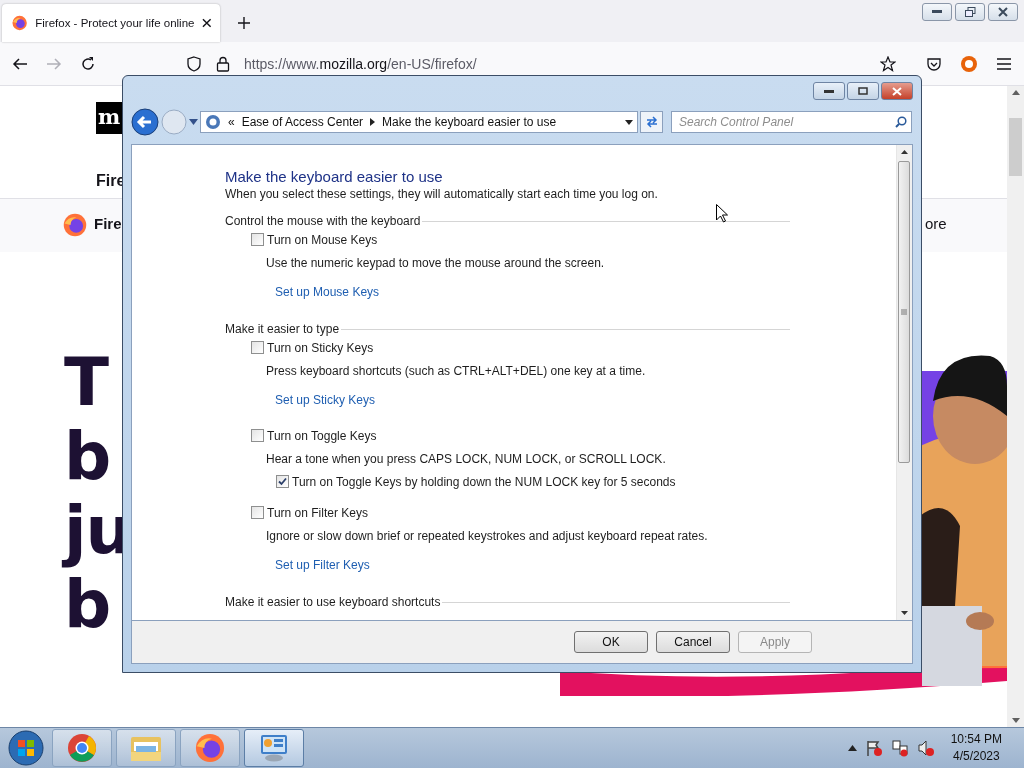 The height and width of the screenshot is (768, 1024). What do you see at coordinates (722, 213) in the screenshot?
I see `pointer-icon` at bounding box center [722, 213].